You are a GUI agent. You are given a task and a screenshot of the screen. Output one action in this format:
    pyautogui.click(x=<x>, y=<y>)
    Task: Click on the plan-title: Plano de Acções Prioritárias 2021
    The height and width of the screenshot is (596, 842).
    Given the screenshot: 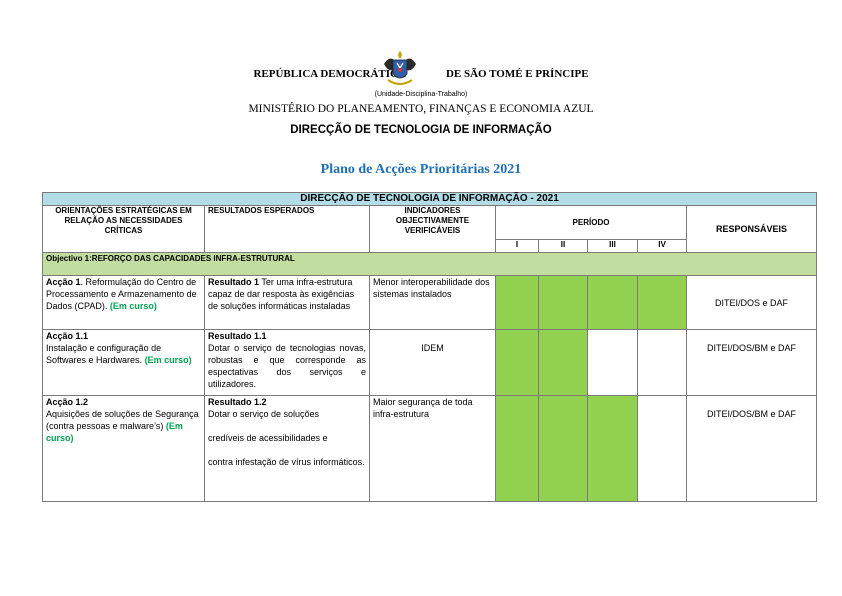 What is the action you would take?
    pyautogui.click(x=421, y=169)
    